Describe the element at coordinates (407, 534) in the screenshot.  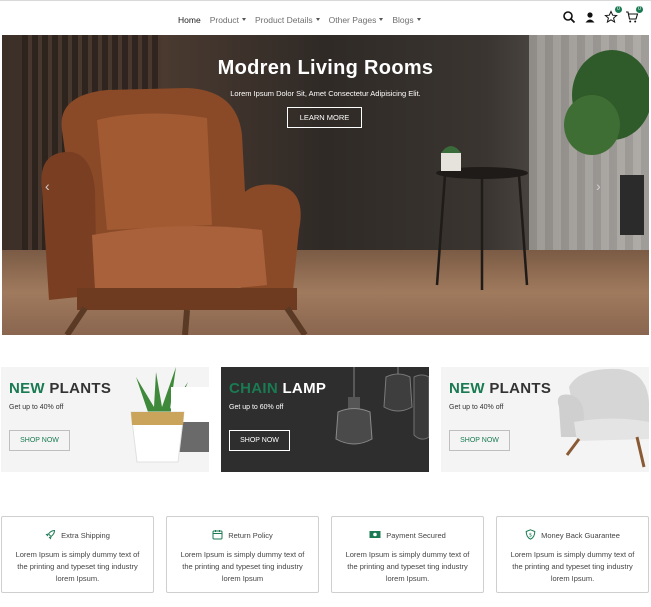
I see `feature-title: Payment Secured` at that location.